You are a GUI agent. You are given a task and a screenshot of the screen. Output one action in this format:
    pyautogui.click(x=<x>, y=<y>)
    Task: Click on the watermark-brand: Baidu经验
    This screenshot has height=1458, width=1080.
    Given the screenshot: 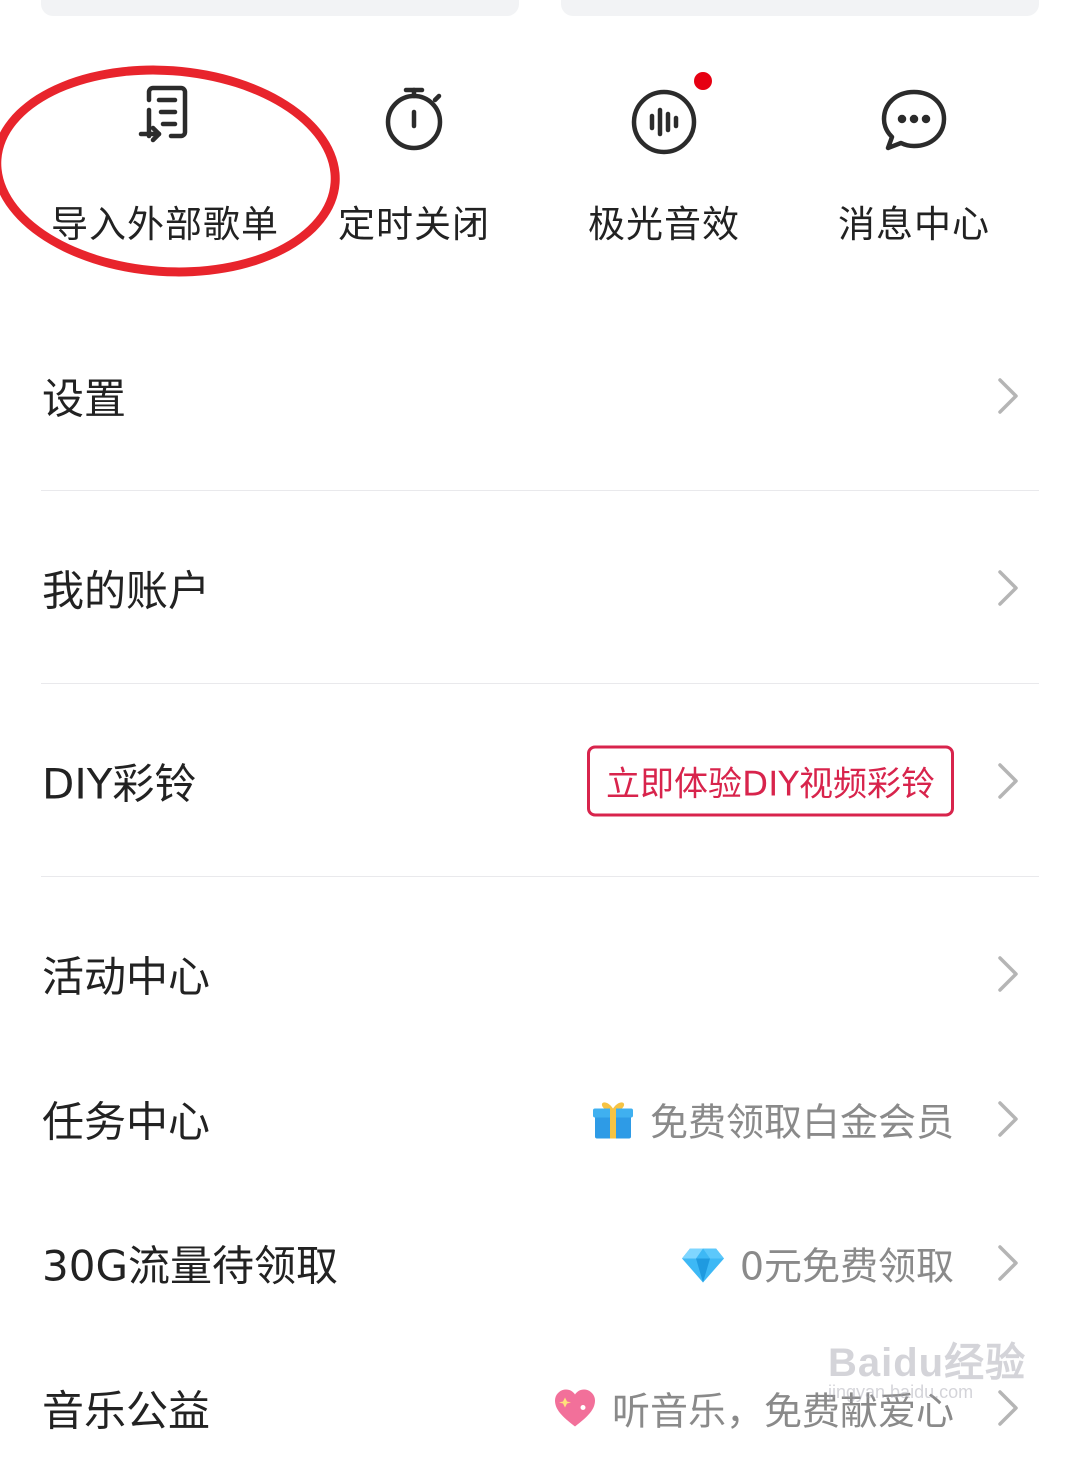 What is the action you would take?
    pyautogui.click(x=927, y=1363)
    